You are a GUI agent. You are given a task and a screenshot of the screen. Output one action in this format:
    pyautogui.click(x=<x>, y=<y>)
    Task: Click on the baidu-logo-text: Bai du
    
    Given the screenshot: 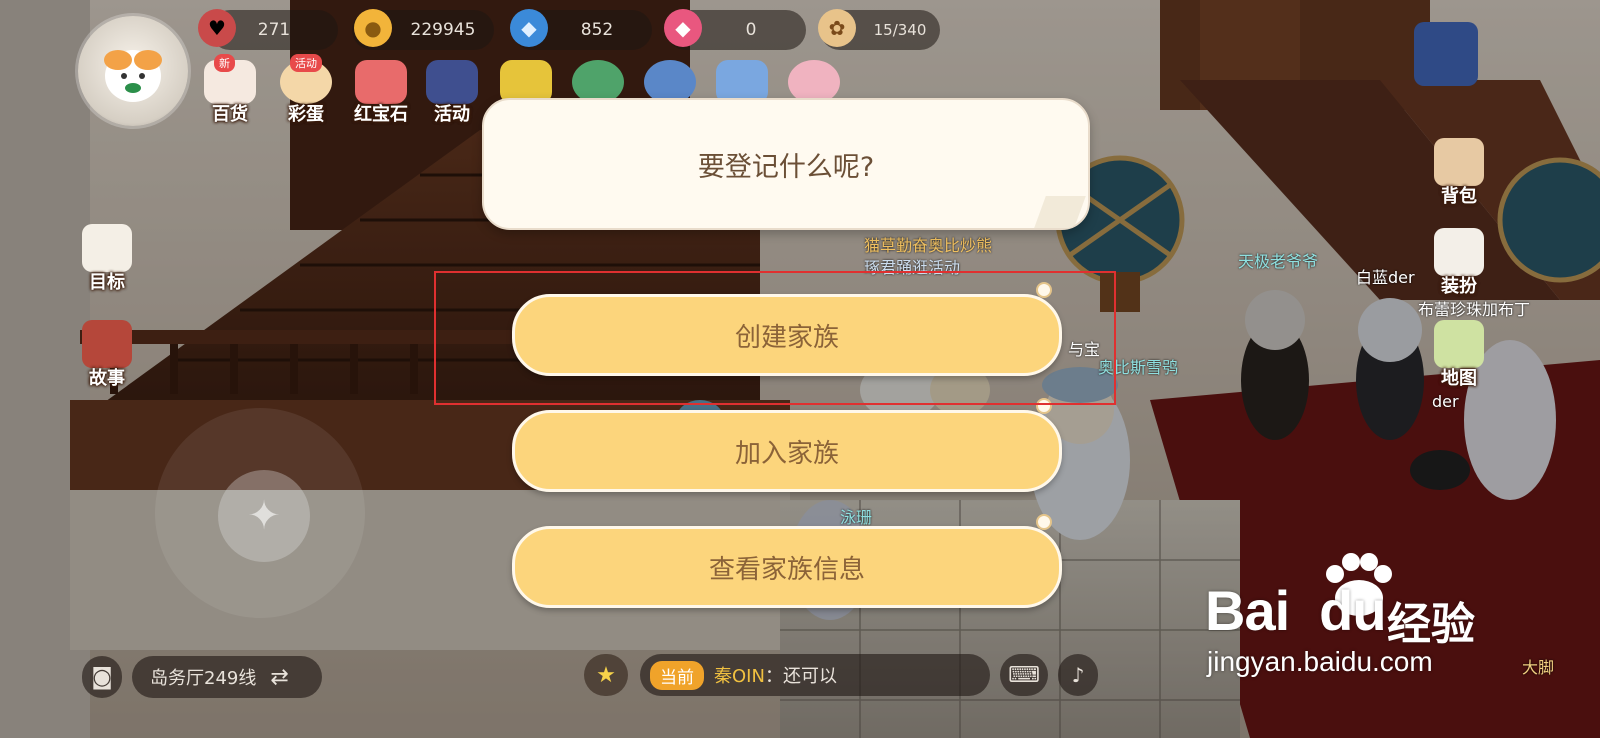 What is the action you would take?
    pyautogui.click(x=1296, y=610)
    